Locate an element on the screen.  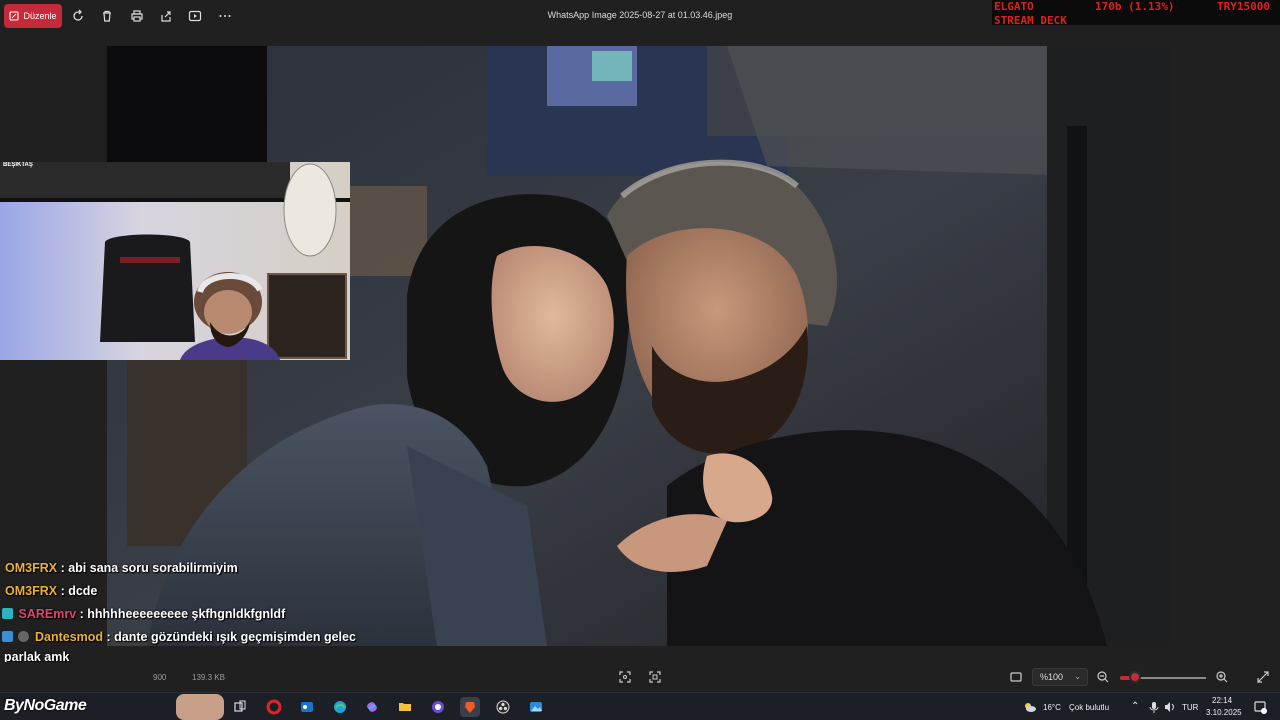
photos-icon is located at coordinates (536, 707).